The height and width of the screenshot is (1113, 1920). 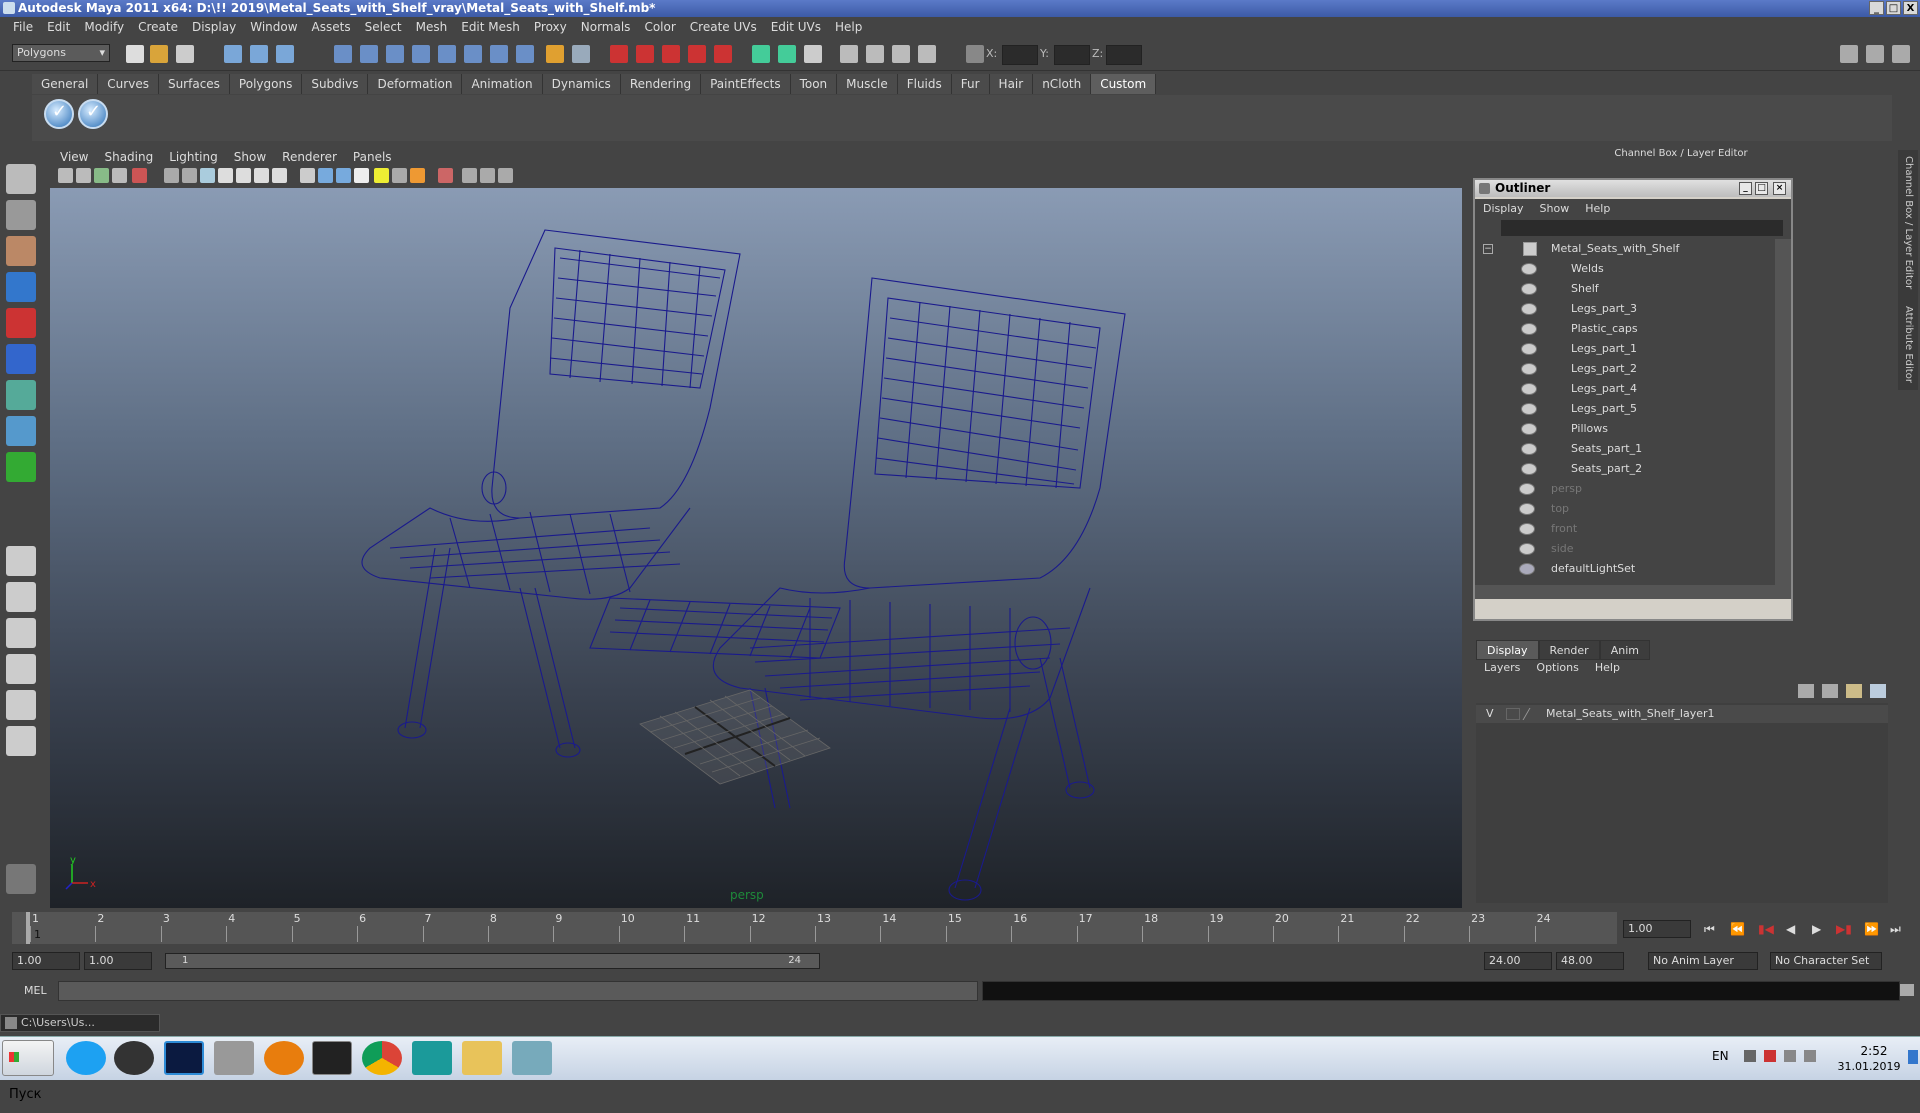 What do you see at coordinates (35, 990) in the screenshot?
I see `mel-label: MEL` at bounding box center [35, 990].